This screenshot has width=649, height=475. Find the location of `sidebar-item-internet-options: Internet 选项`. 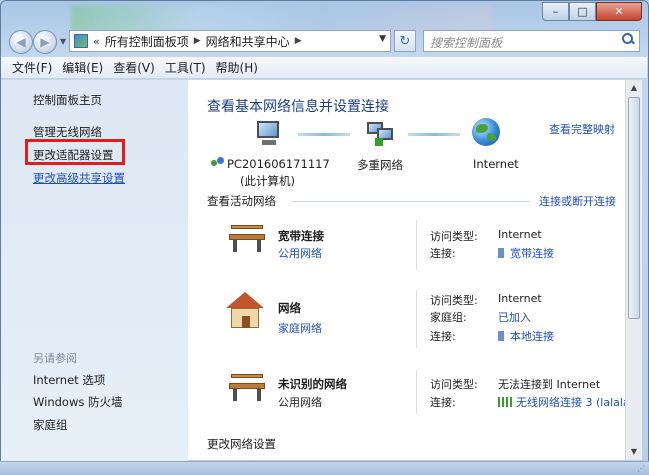

sidebar-item-internet-options: Internet 选项 is located at coordinates (69, 380).